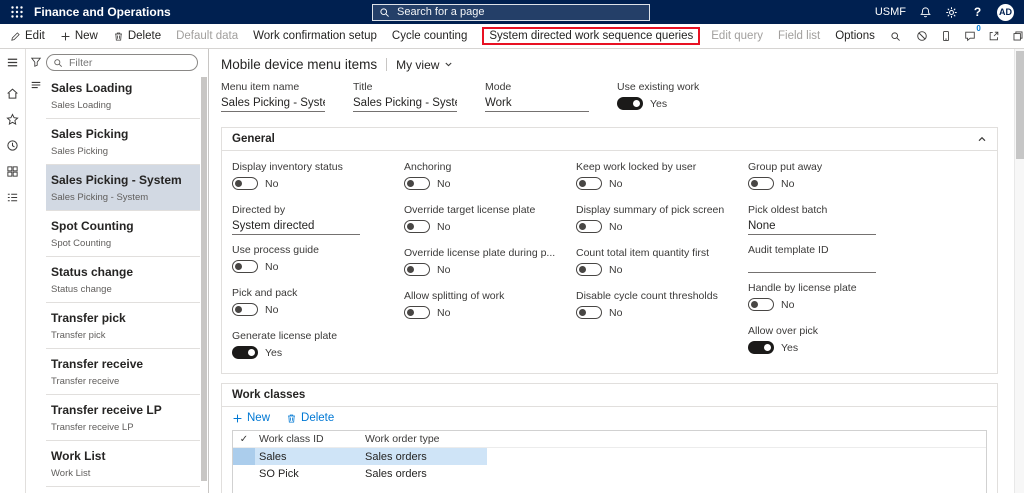 This screenshot has width=1024, height=493. What do you see at coordinates (609, 395) in the screenshot?
I see `work-classes-section-header: Work classes` at bounding box center [609, 395].